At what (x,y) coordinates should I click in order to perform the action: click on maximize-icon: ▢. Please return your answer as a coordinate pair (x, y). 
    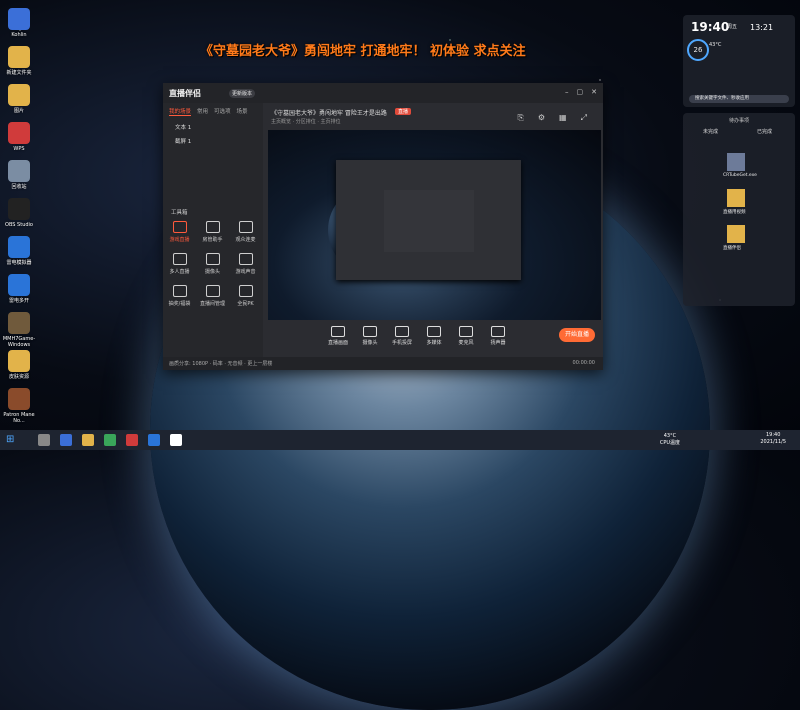
    Looking at the image, I should click on (580, 92).